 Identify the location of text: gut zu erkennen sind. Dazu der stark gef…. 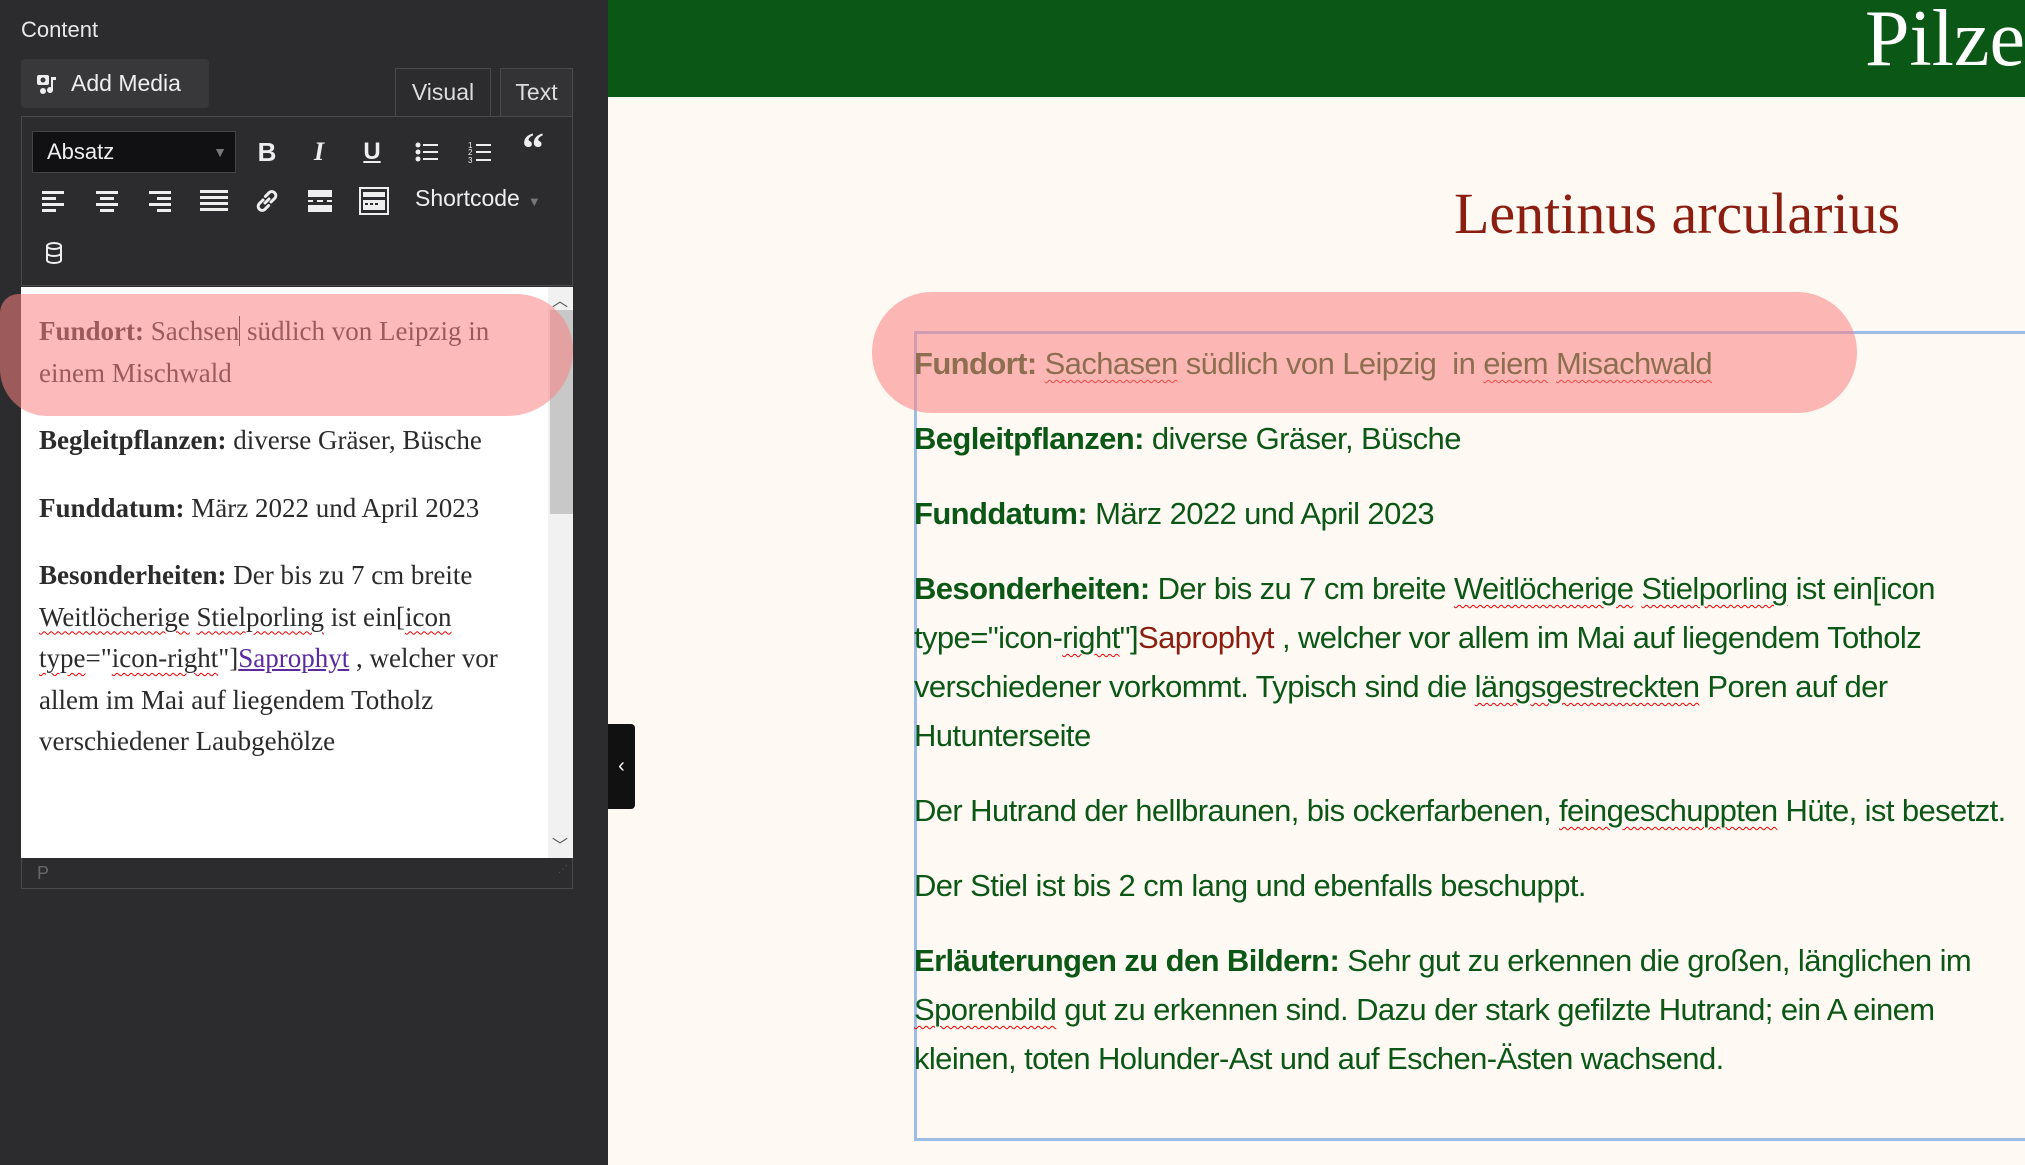
(1455, 1009).